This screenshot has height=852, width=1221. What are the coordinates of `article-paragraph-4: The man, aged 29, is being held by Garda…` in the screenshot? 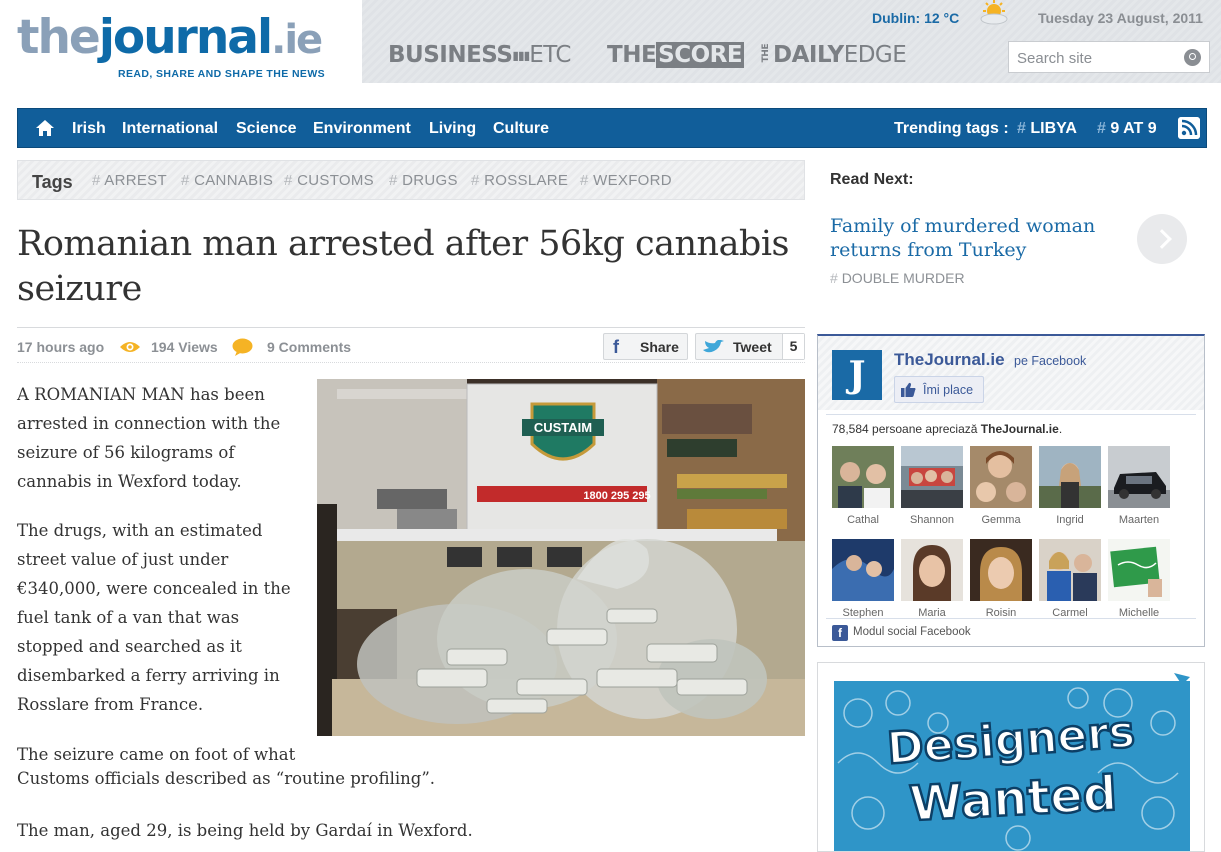 It's located at (245, 830).